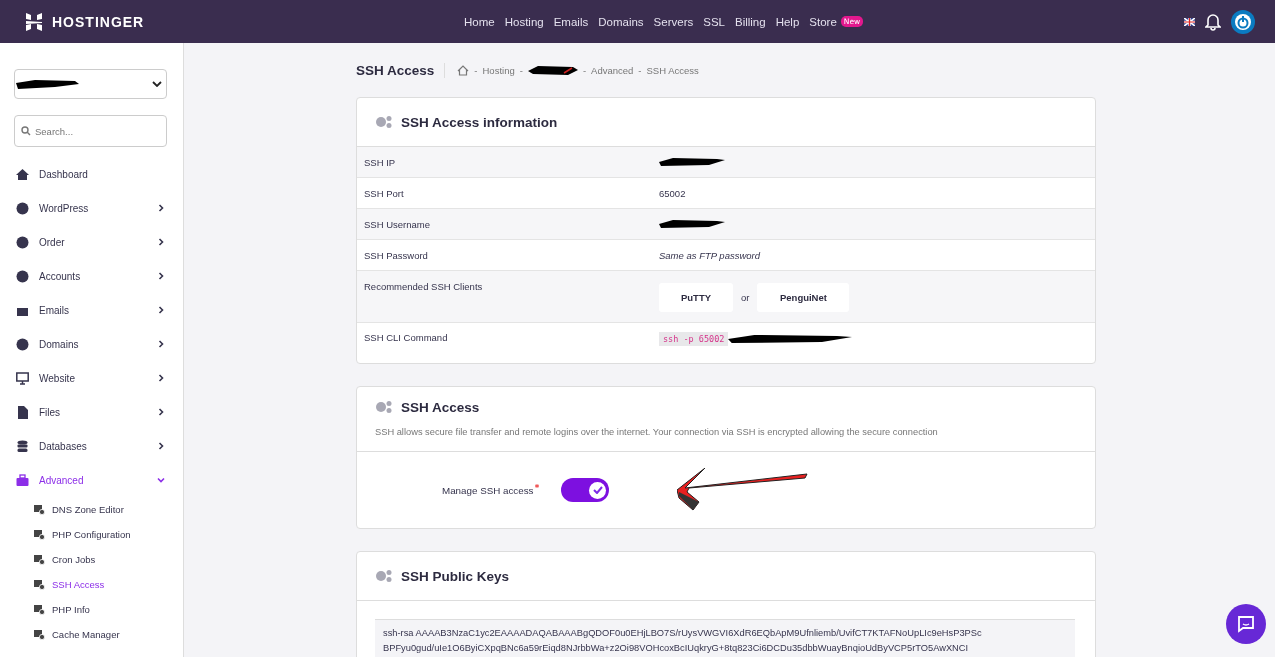 The width and height of the screenshot is (1275, 657). What do you see at coordinates (524, 21) in the screenshot?
I see `nav-link: Hosting` at bounding box center [524, 21].